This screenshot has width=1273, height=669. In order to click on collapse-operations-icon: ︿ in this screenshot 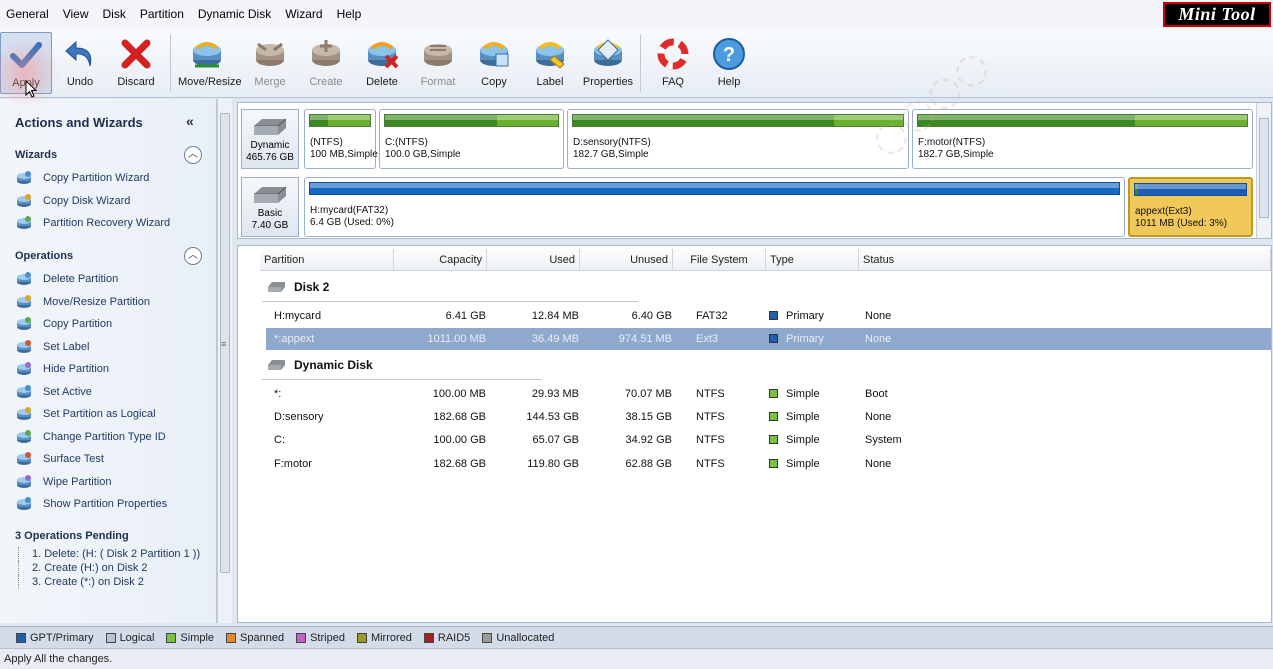, I will do `click(193, 256)`.